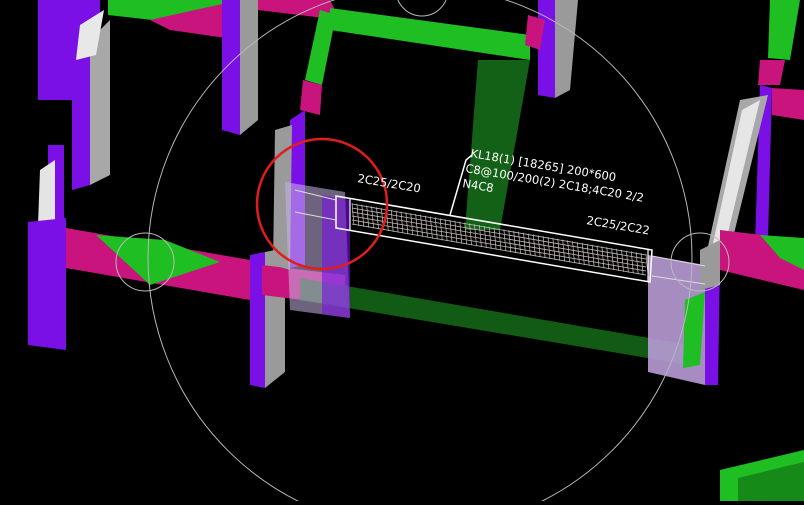  I want to click on orbit-handle-top, so click(422, 8).